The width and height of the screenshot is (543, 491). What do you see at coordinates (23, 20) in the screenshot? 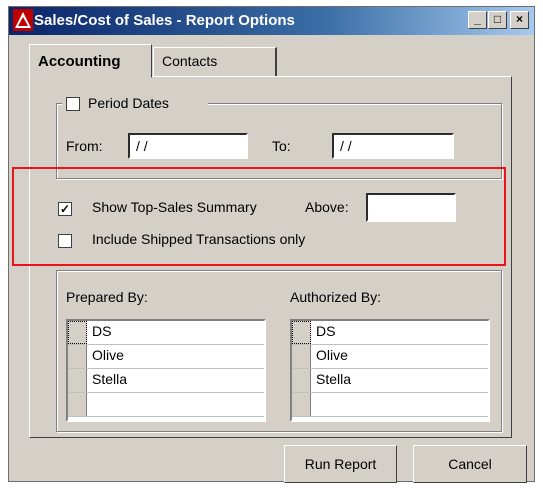
I see `app-logo-icon` at bounding box center [23, 20].